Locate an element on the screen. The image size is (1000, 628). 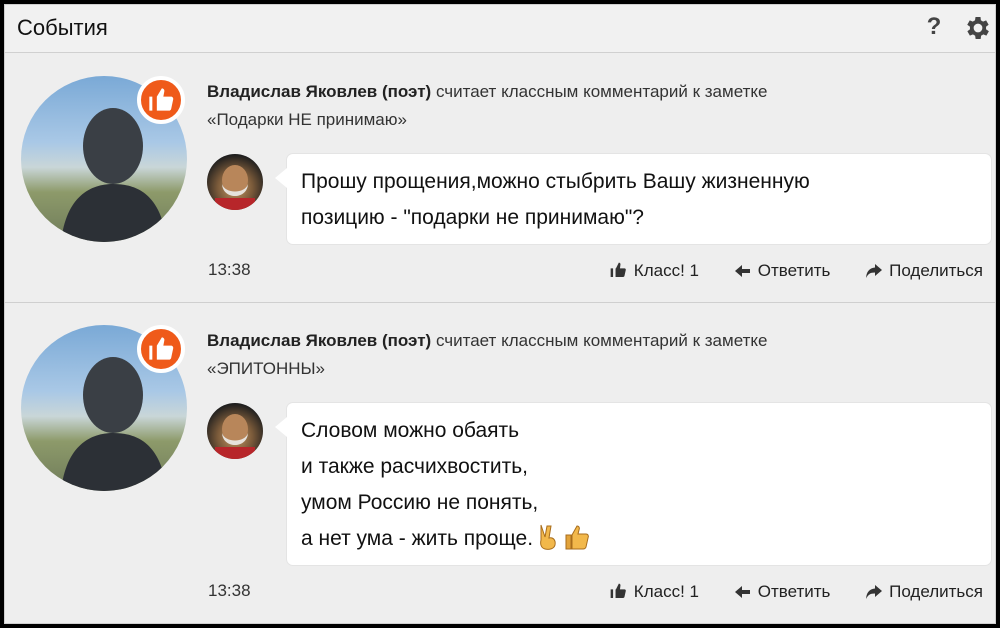
comment-line-text: а нет ума - жить проще. is located at coordinates (417, 538).